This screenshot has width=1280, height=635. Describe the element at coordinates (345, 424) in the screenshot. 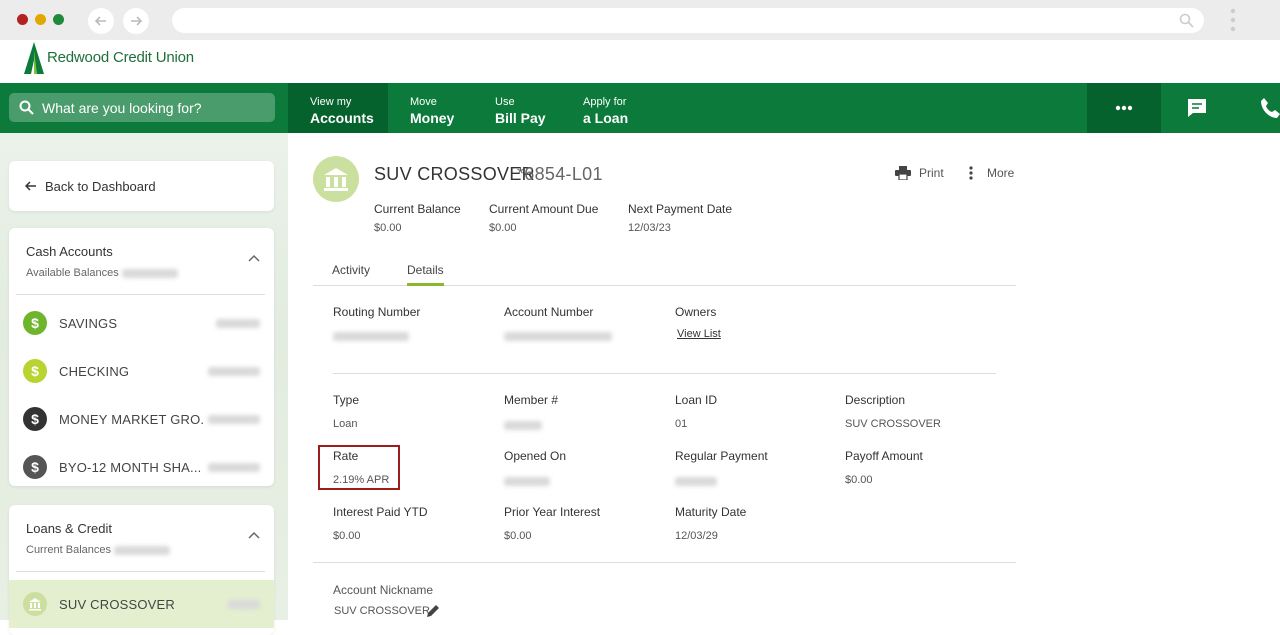

I see `type-value: Loan` at that location.